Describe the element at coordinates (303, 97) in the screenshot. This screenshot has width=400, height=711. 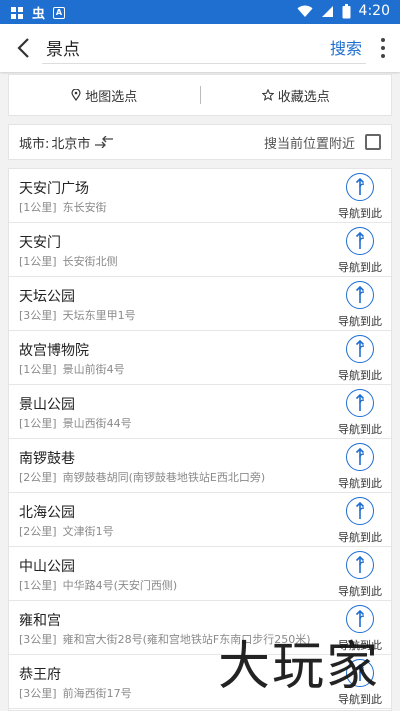
I see `favorite-pick-label: 收藏选点` at that location.